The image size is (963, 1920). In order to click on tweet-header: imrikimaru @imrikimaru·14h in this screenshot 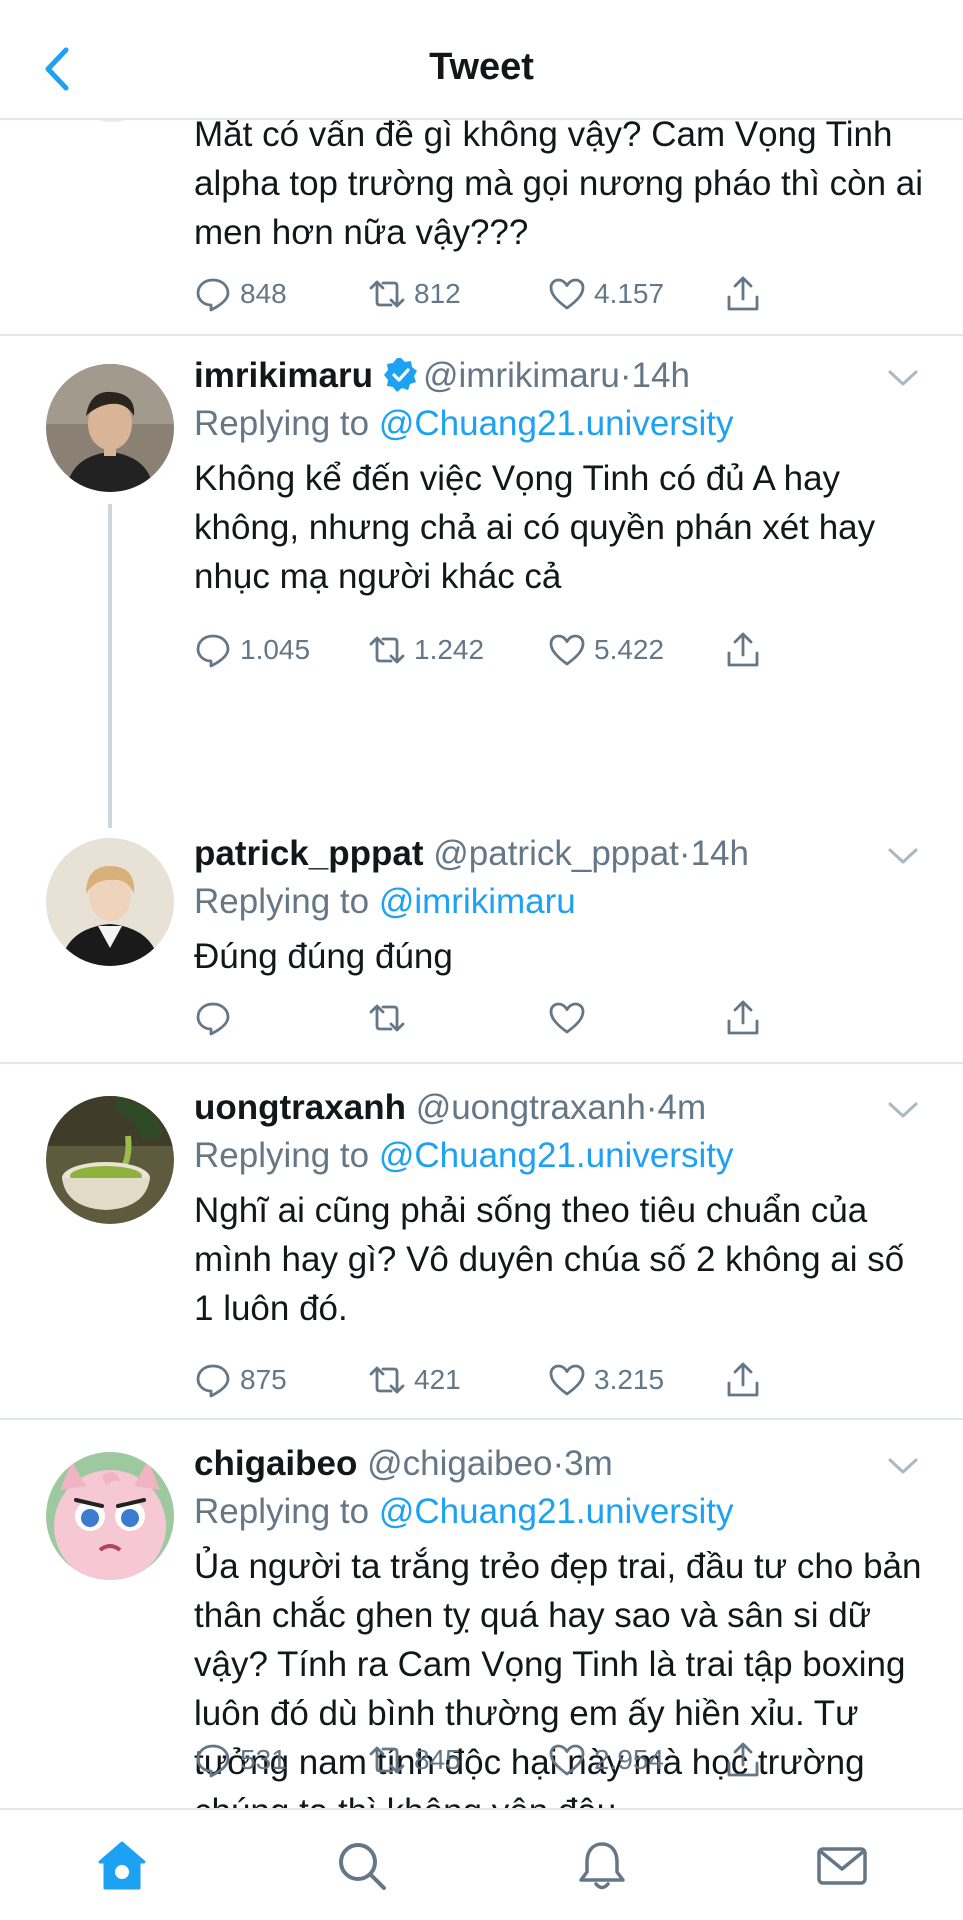, I will do `click(442, 376)`.